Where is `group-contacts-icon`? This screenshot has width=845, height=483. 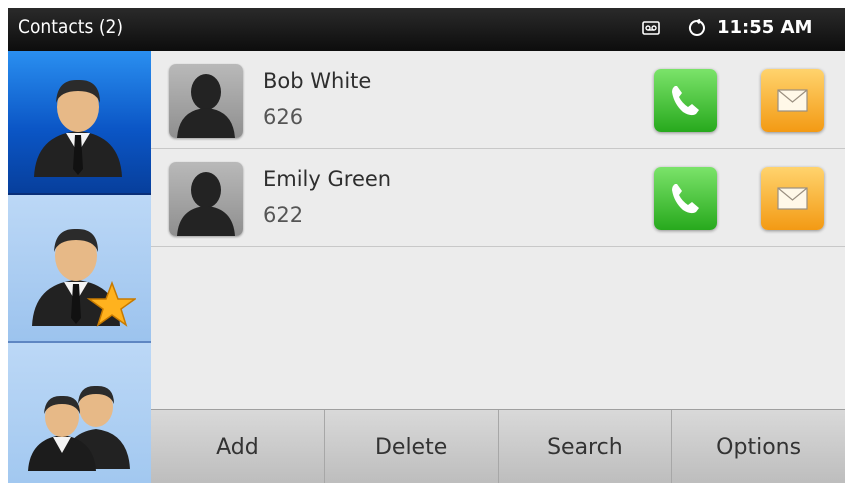 group-contacts-icon is located at coordinates (79, 428).